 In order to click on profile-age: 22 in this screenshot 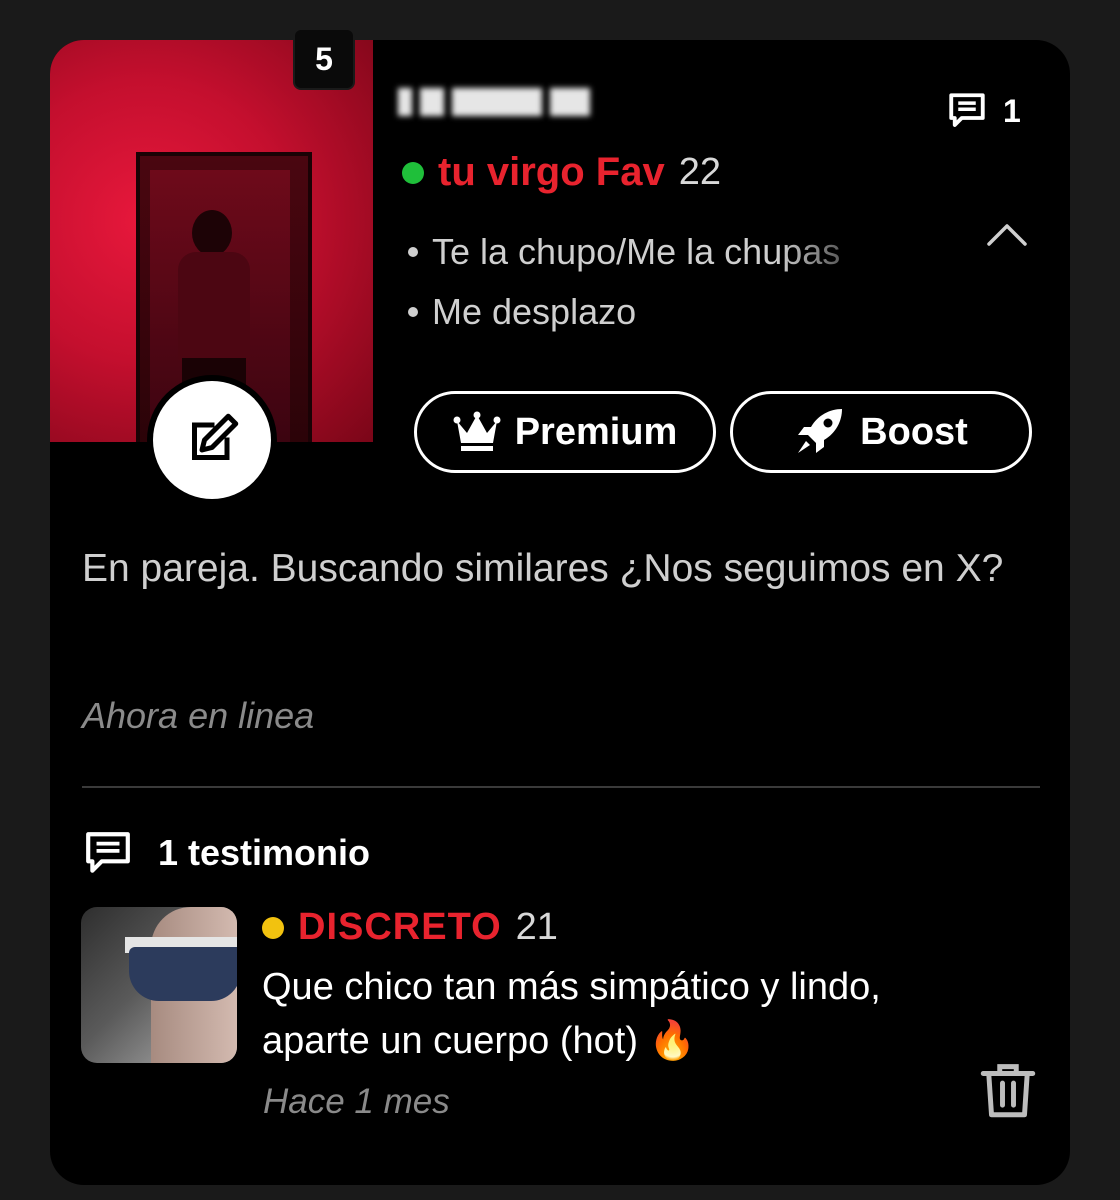, I will do `click(699, 172)`.